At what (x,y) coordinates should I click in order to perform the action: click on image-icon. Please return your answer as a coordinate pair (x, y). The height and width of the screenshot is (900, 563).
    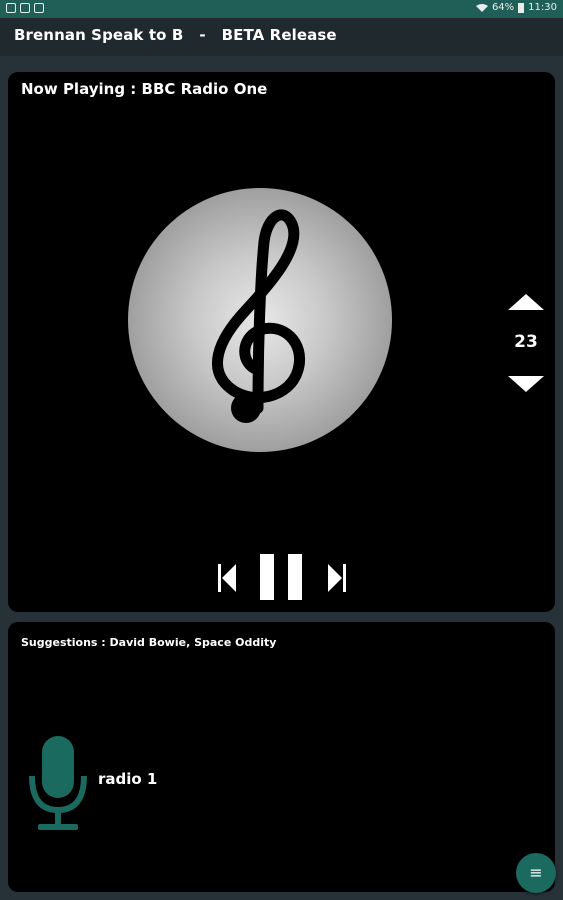
    Looking at the image, I should click on (25, 8).